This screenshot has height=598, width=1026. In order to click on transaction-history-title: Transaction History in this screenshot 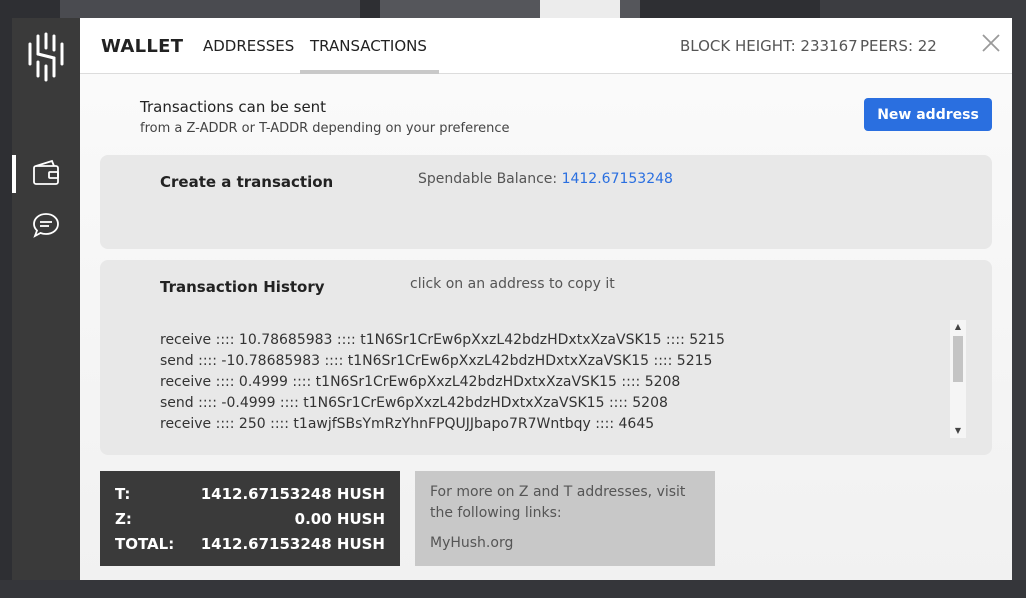, I will do `click(242, 287)`.